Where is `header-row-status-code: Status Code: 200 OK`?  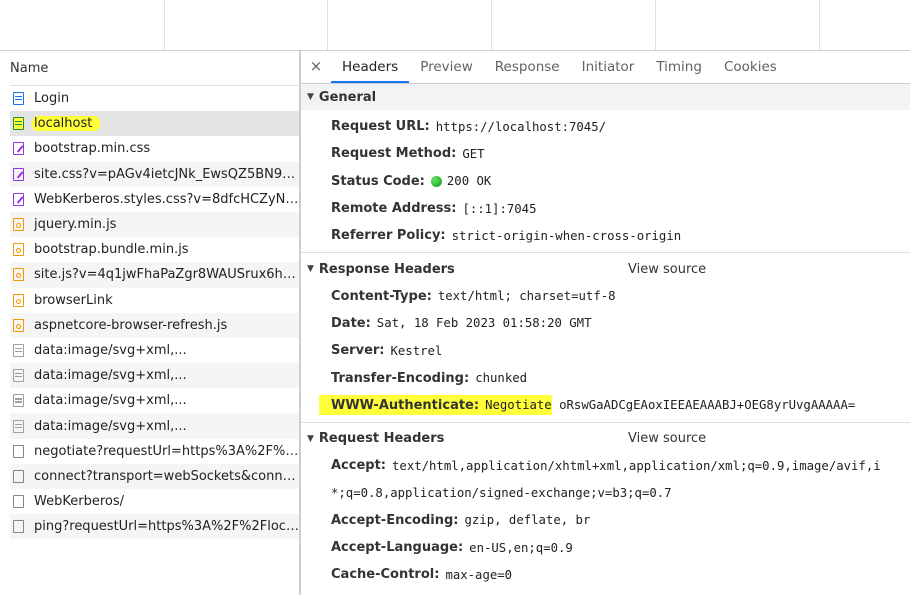
header-row-status-code: Status Code: 200 OK is located at coordinates (605, 181).